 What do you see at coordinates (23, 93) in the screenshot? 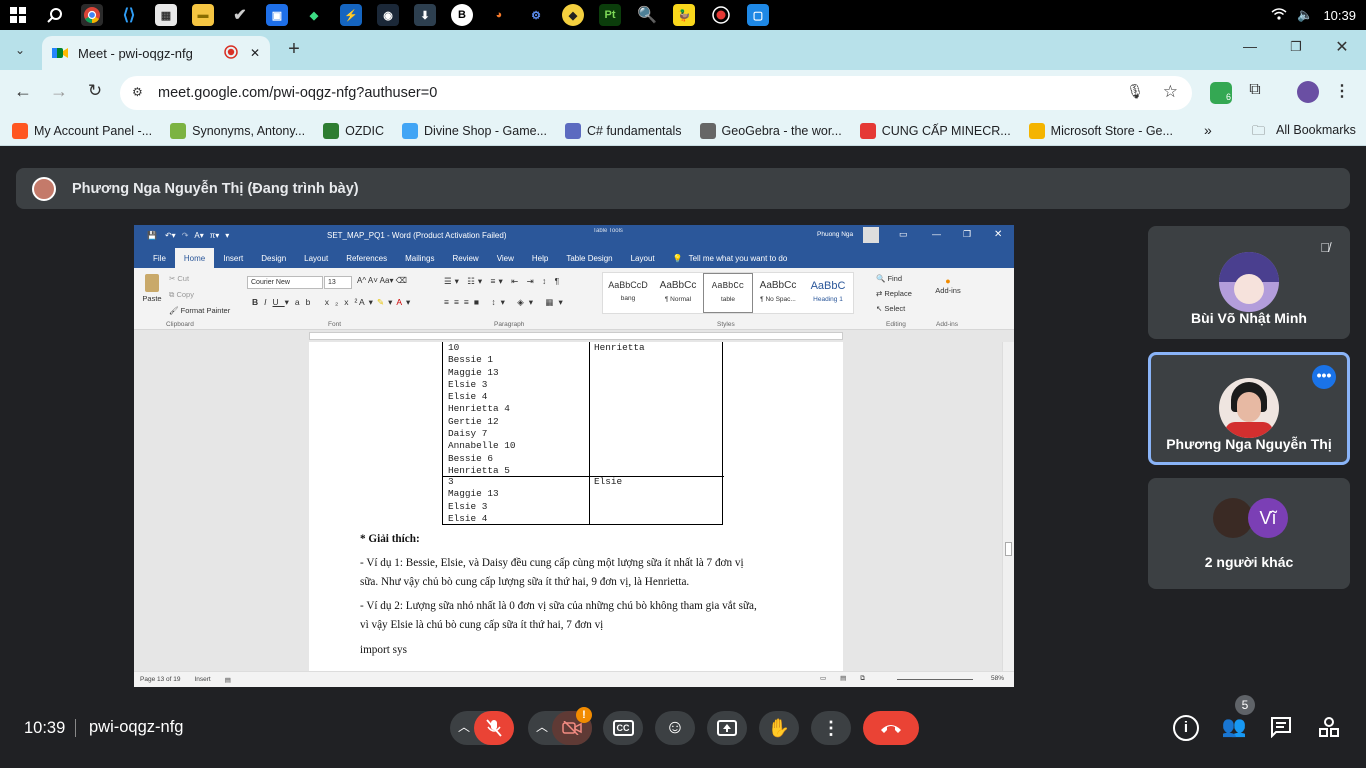
I see `back-button: ←` at bounding box center [23, 93].